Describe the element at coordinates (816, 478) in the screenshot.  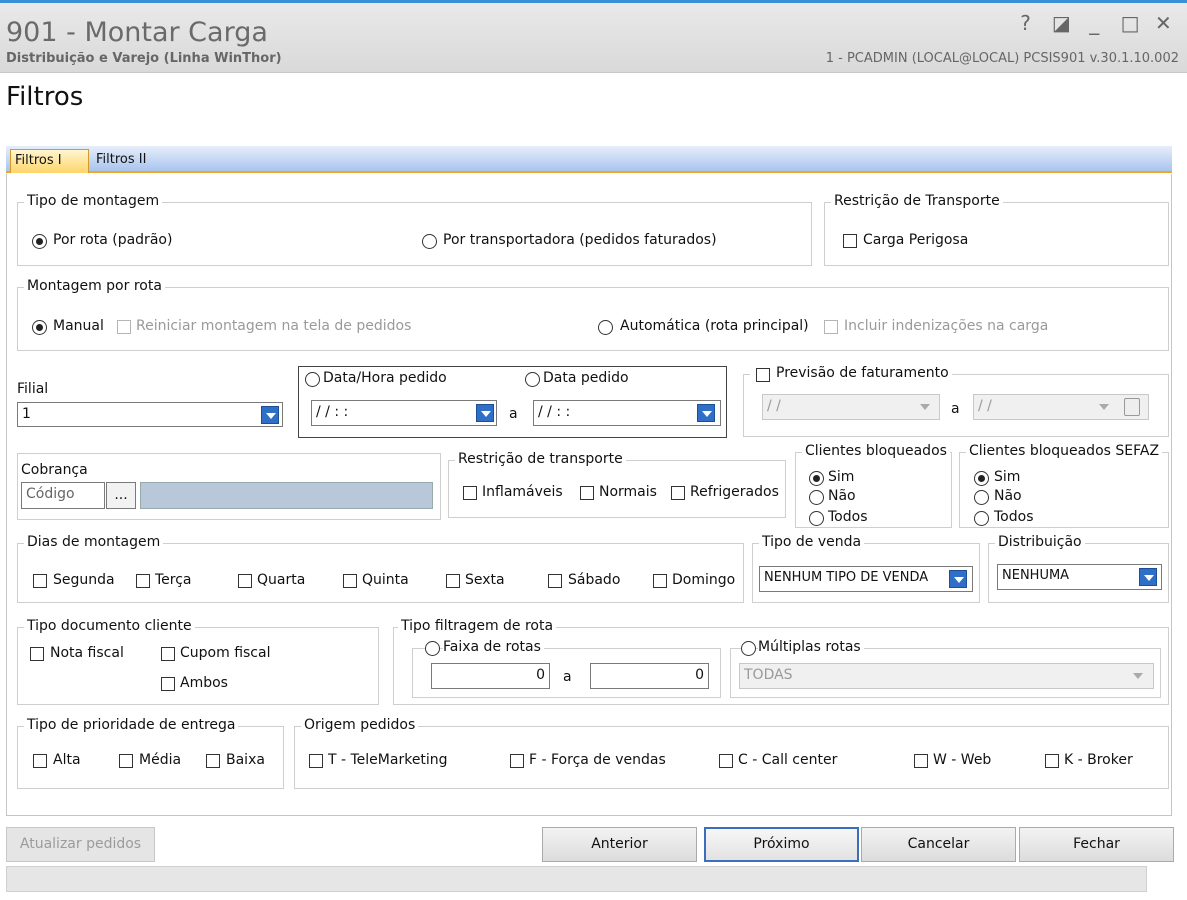
I see `cb-sim-radio` at that location.